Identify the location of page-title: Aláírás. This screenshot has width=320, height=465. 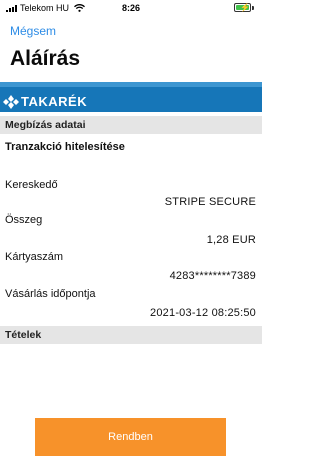
(45, 58).